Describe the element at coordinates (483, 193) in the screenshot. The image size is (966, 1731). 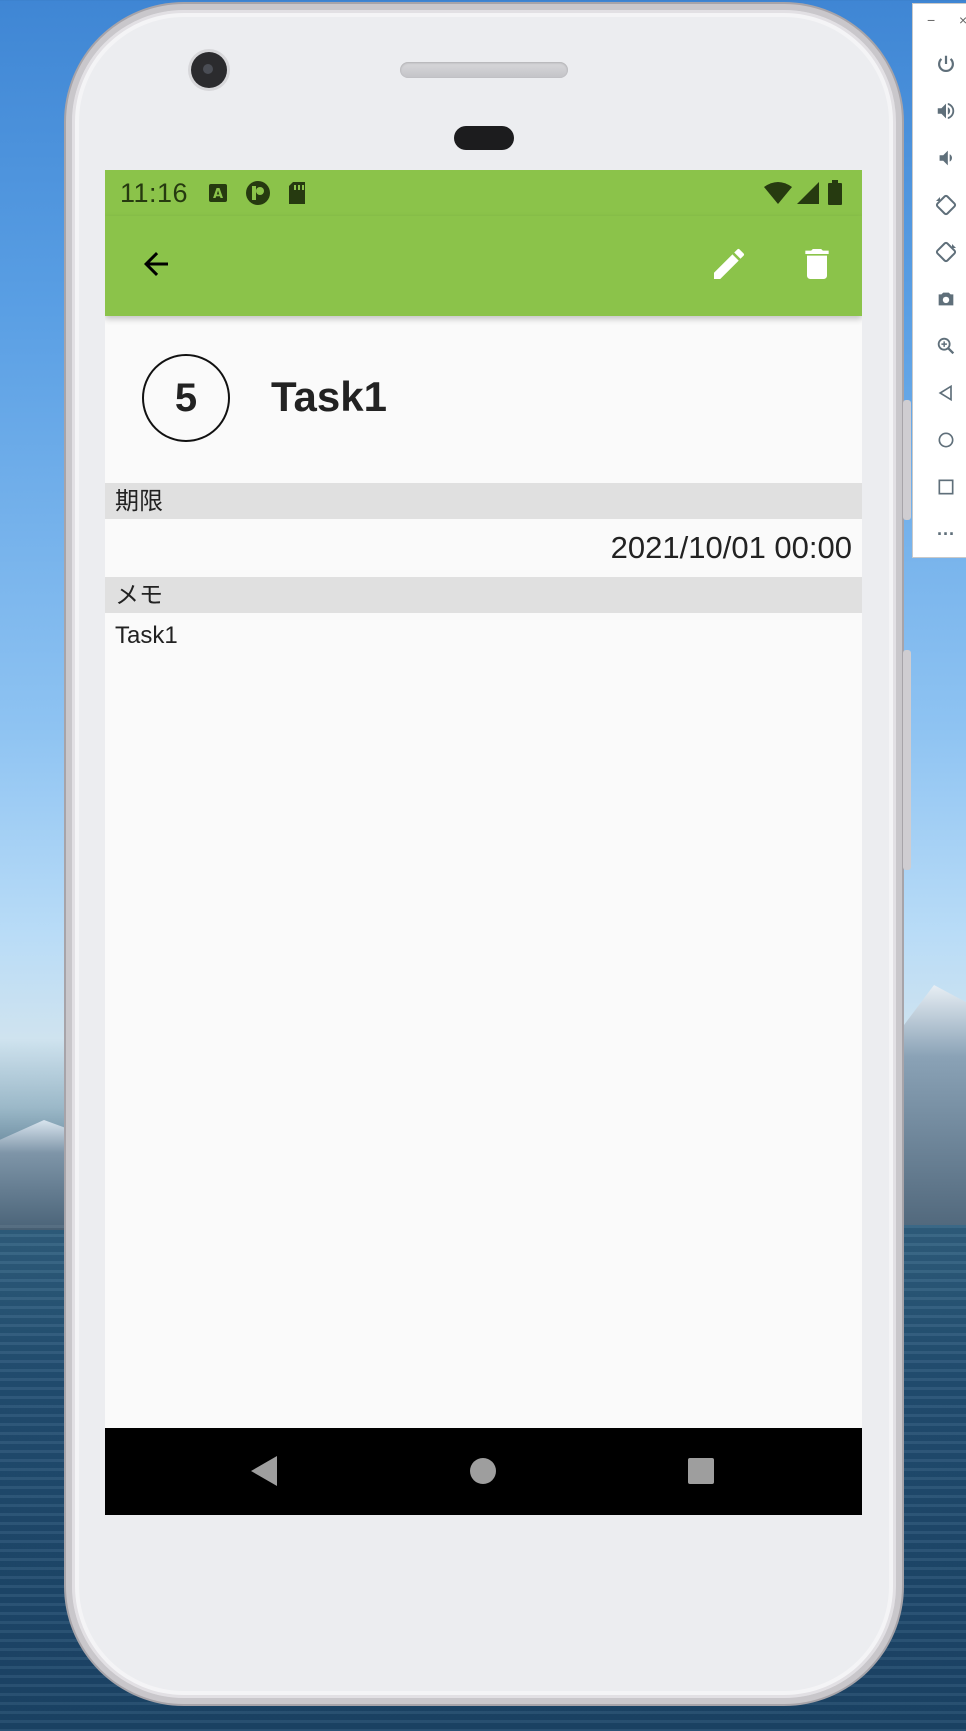
I see `status-bar: 11:16 A` at that location.